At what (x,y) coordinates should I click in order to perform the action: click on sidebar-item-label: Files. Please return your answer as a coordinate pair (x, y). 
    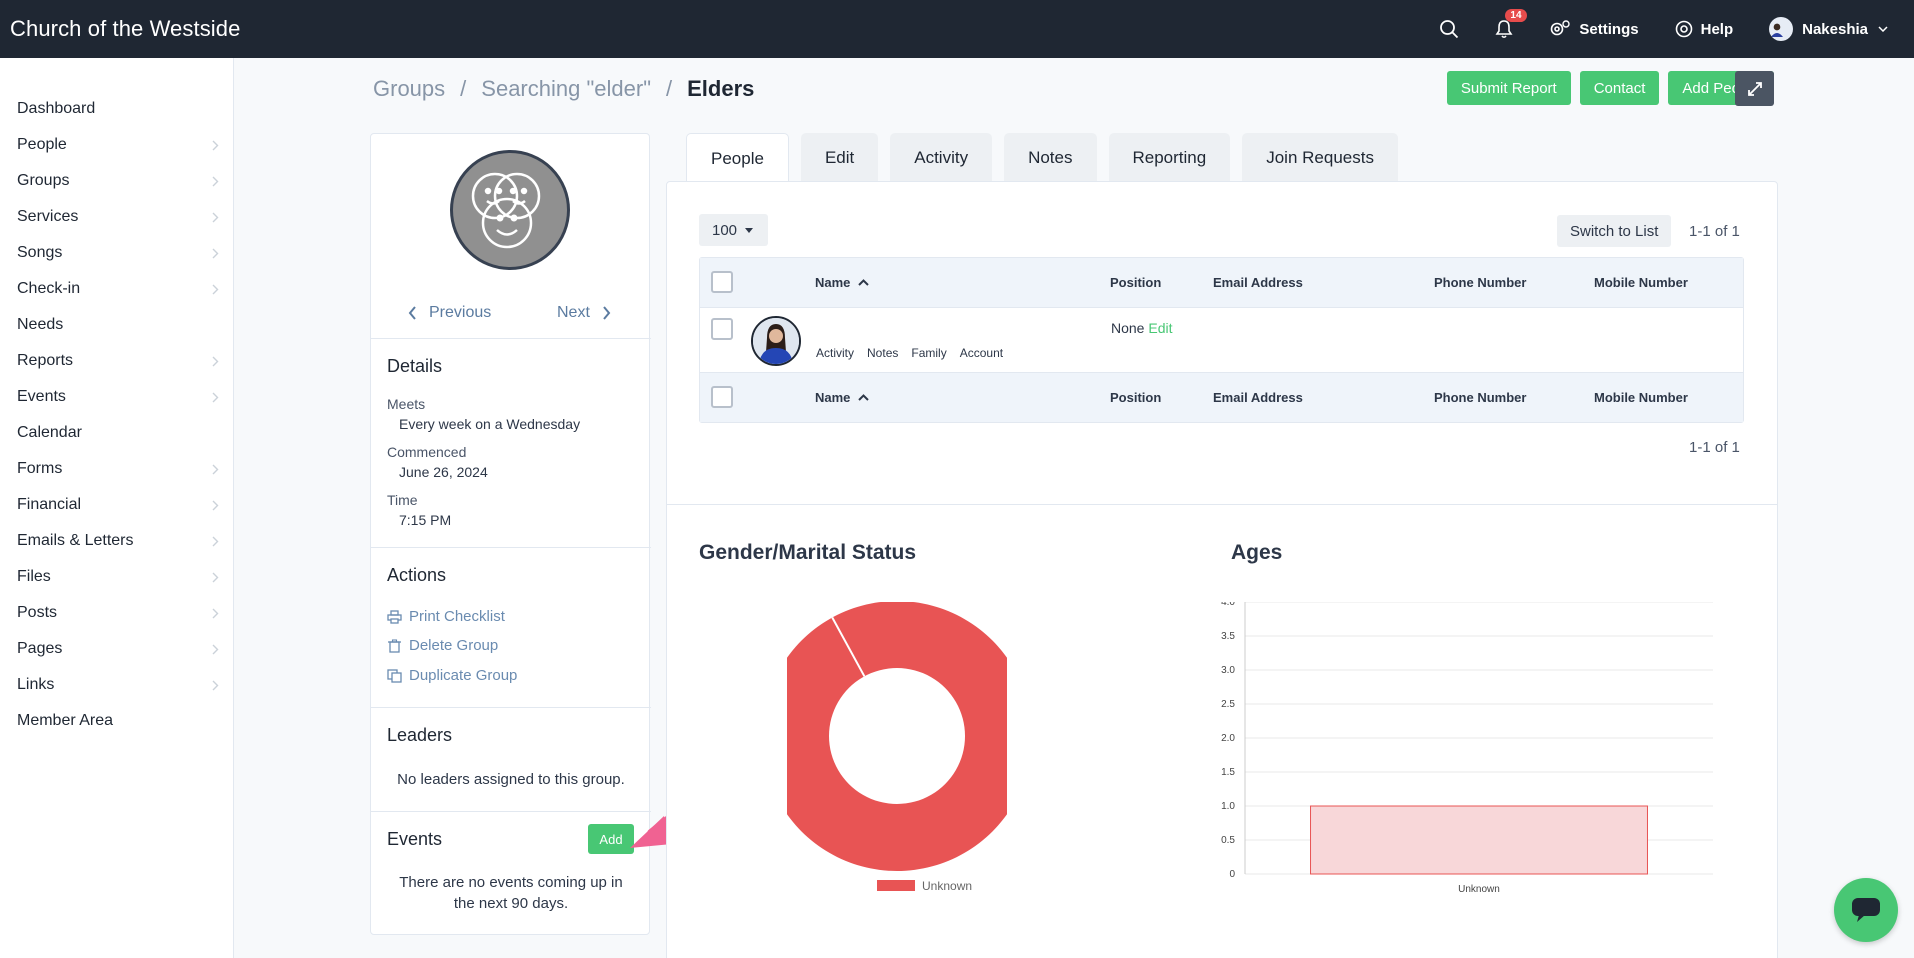
    Looking at the image, I should click on (34, 576).